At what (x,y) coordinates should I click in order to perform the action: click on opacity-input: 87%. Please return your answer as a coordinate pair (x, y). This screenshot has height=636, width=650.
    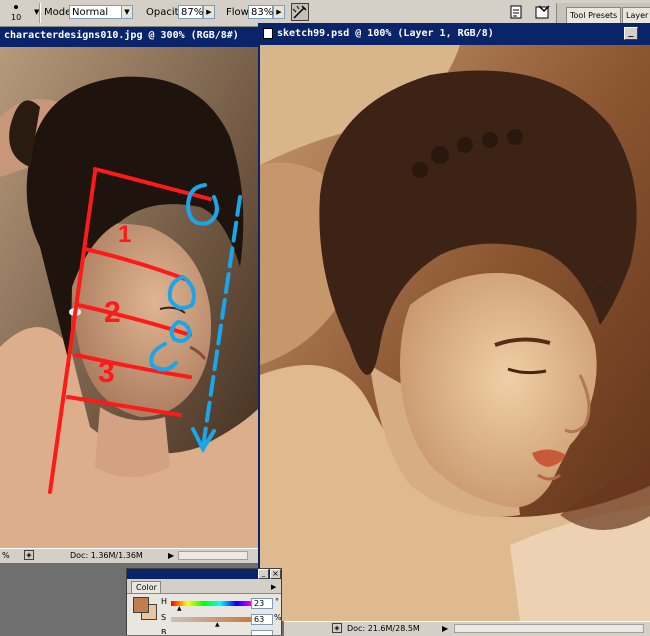
    Looking at the image, I should click on (190, 12).